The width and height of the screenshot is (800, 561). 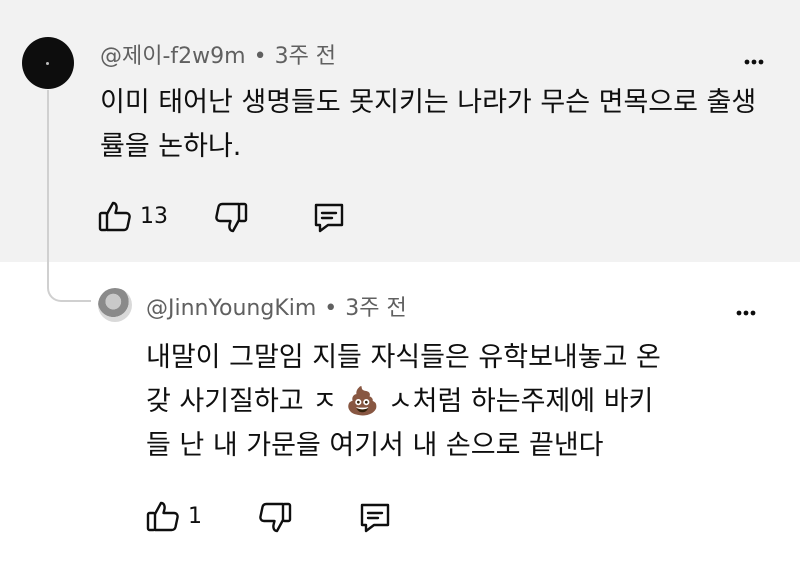 I want to click on replier-avatar, so click(x=115, y=305).